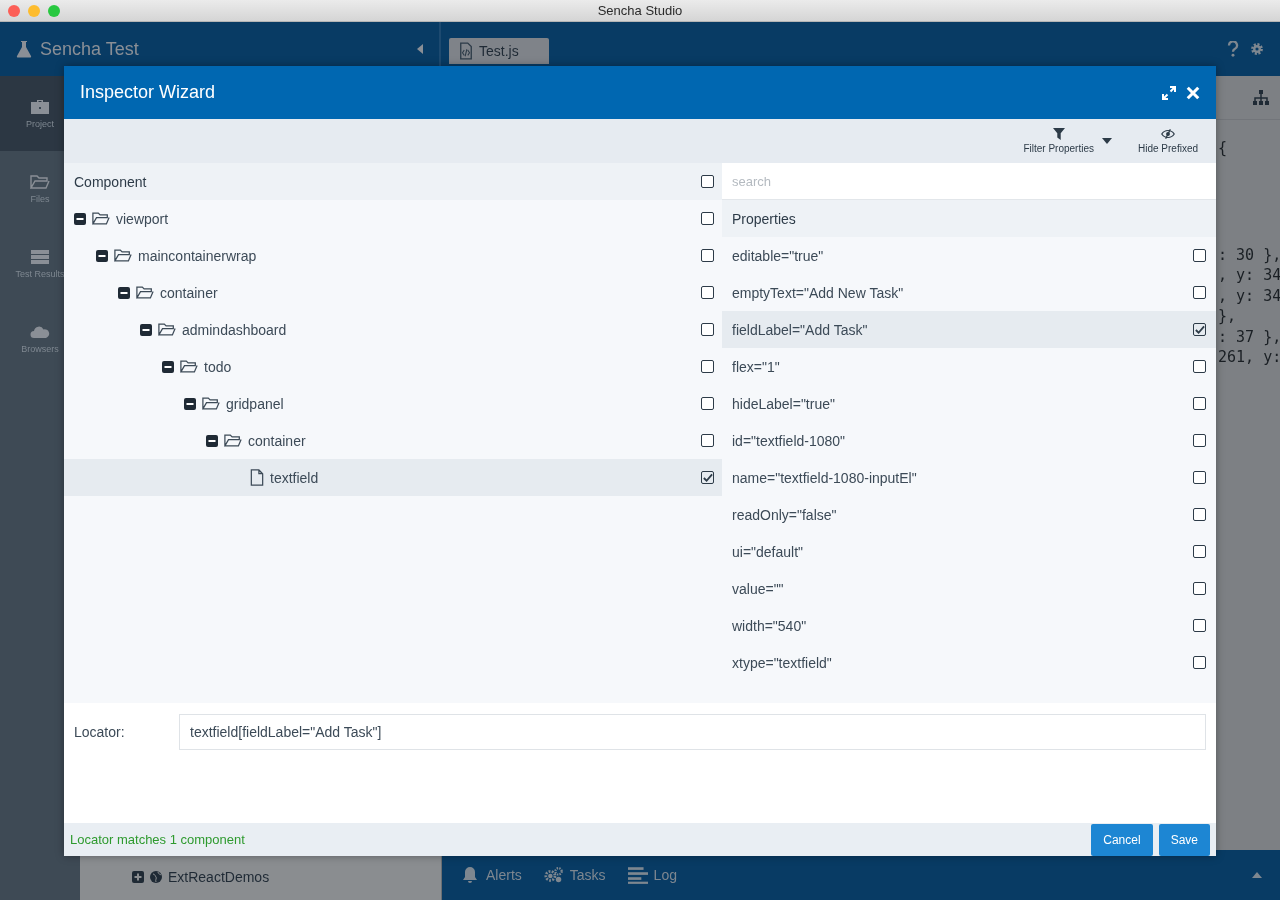 The width and height of the screenshot is (1280, 900). What do you see at coordinates (553, 875) in the screenshot?
I see `gears-icon` at bounding box center [553, 875].